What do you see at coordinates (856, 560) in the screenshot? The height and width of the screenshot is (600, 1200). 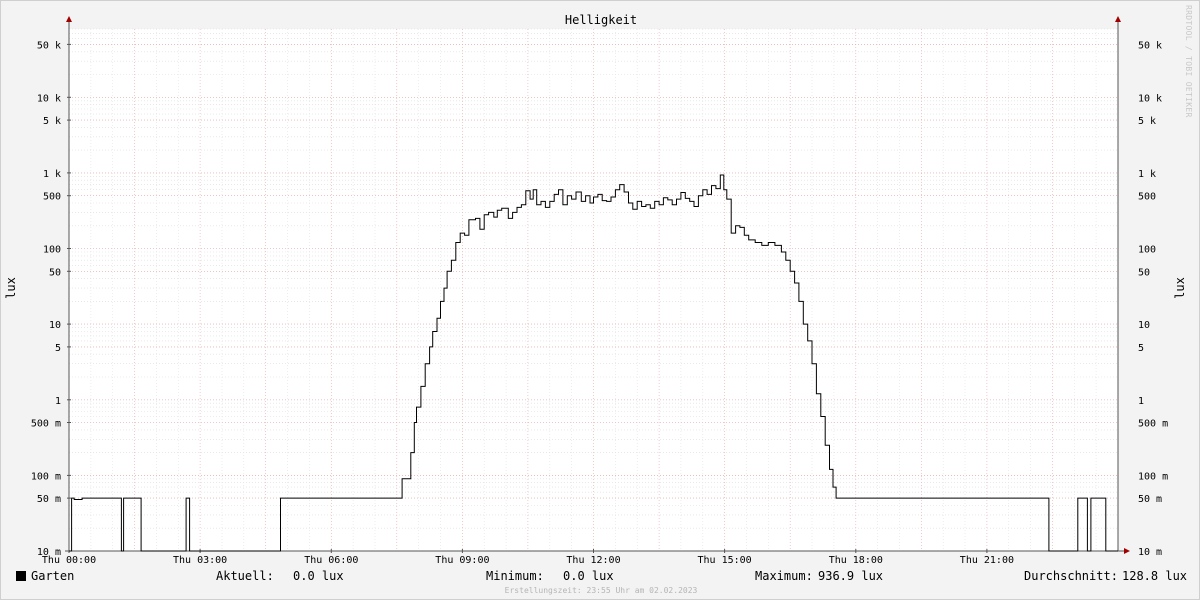 I see `x-tick-label: Thu 18:00` at bounding box center [856, 560].